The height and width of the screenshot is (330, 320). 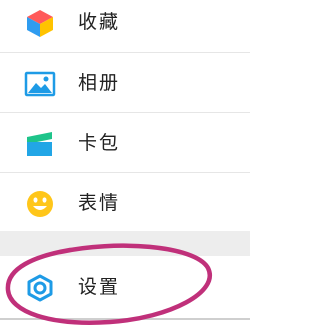 What do you see at coordinates (125, 319) in the screenshot?
I see `bottom-divider` at bounding box center [125, 319].